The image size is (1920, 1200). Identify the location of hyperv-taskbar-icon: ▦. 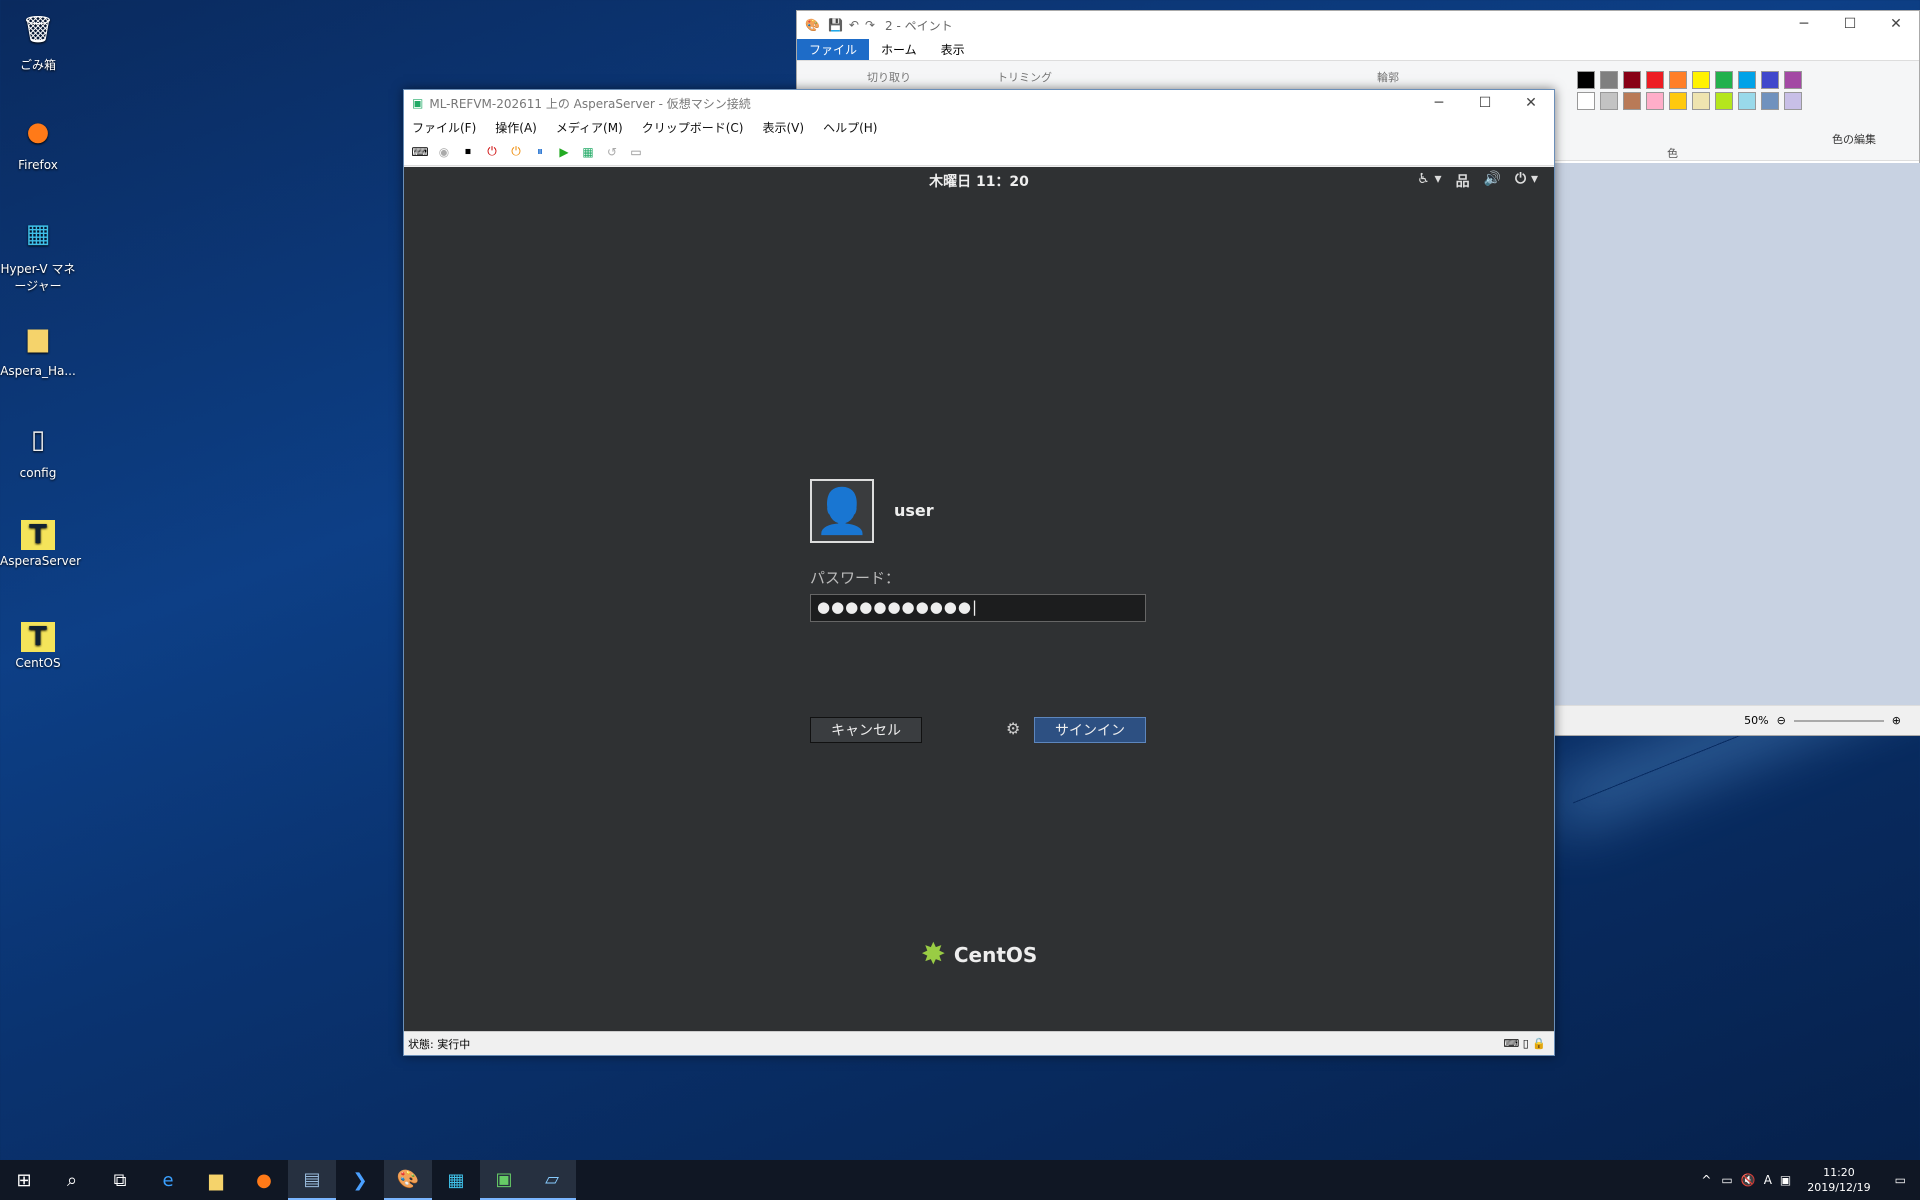
(456, 1180).